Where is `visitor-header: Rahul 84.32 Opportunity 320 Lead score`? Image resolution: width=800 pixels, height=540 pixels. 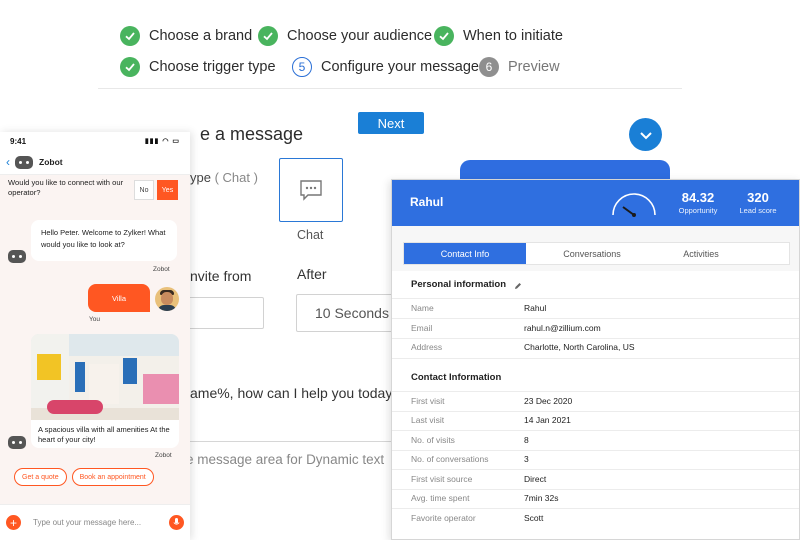 visitor-header: Rahul 84.32 Opportunity 320 Lead score is located at coordinates (595, 203).